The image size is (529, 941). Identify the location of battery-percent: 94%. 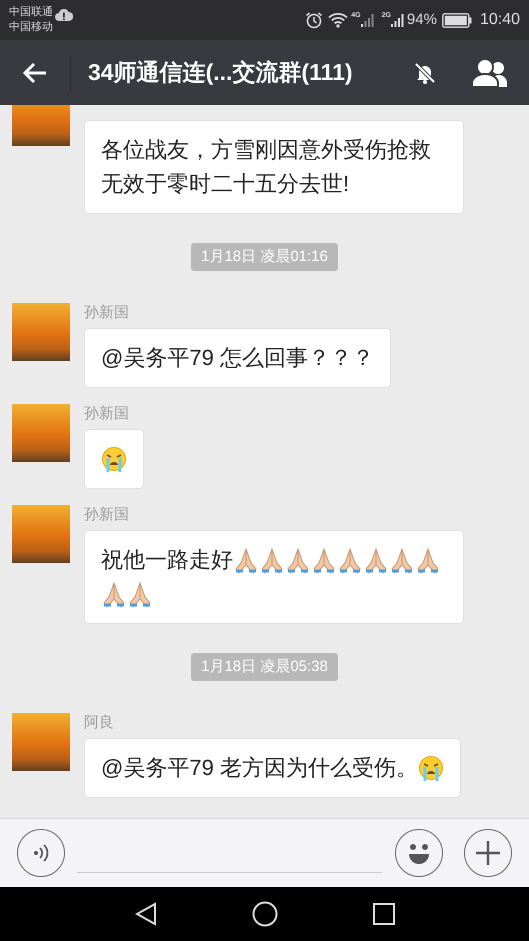
(421, 20).